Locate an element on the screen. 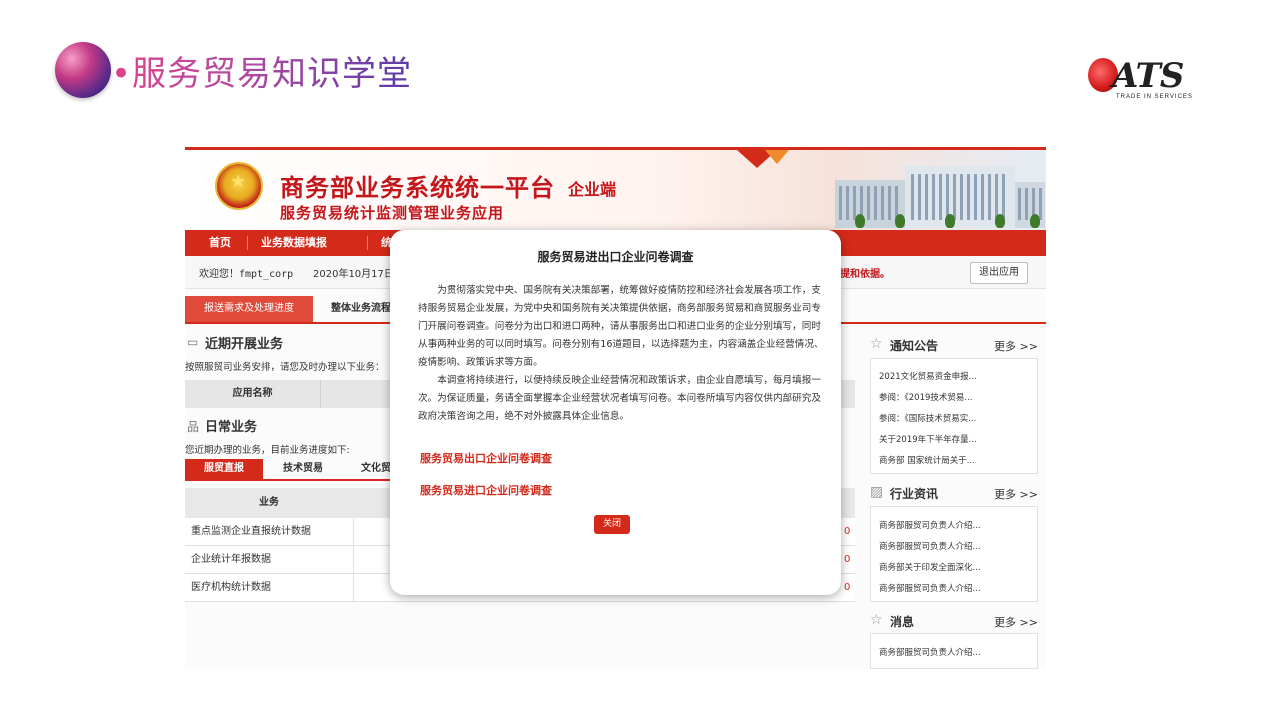  messages-panel-header: ☆ 消息 更多 >> is located at coordinates (954, 621).